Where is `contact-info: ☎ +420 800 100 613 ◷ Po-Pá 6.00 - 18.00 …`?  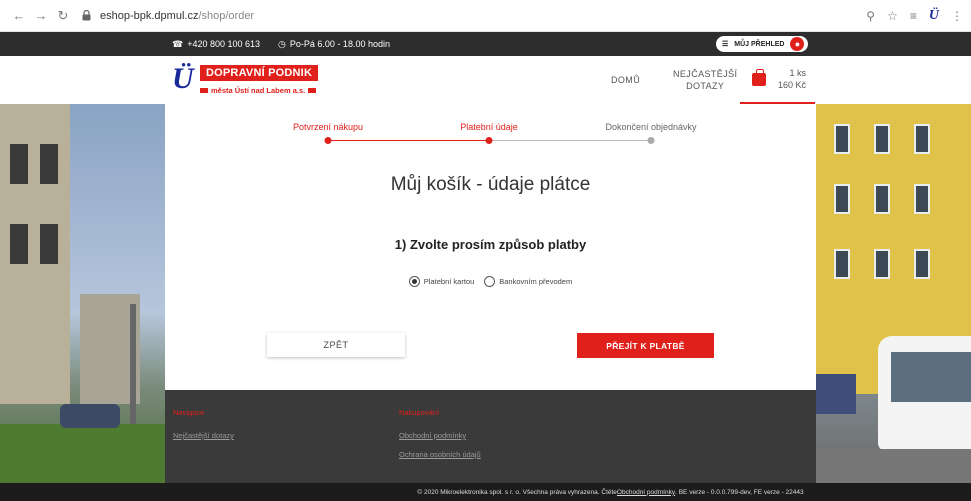 contact-info: ☎ +420 800 100 613 ◷ Po-Pá 6.00 - 18.00 … is located at coordinates (281, 44).